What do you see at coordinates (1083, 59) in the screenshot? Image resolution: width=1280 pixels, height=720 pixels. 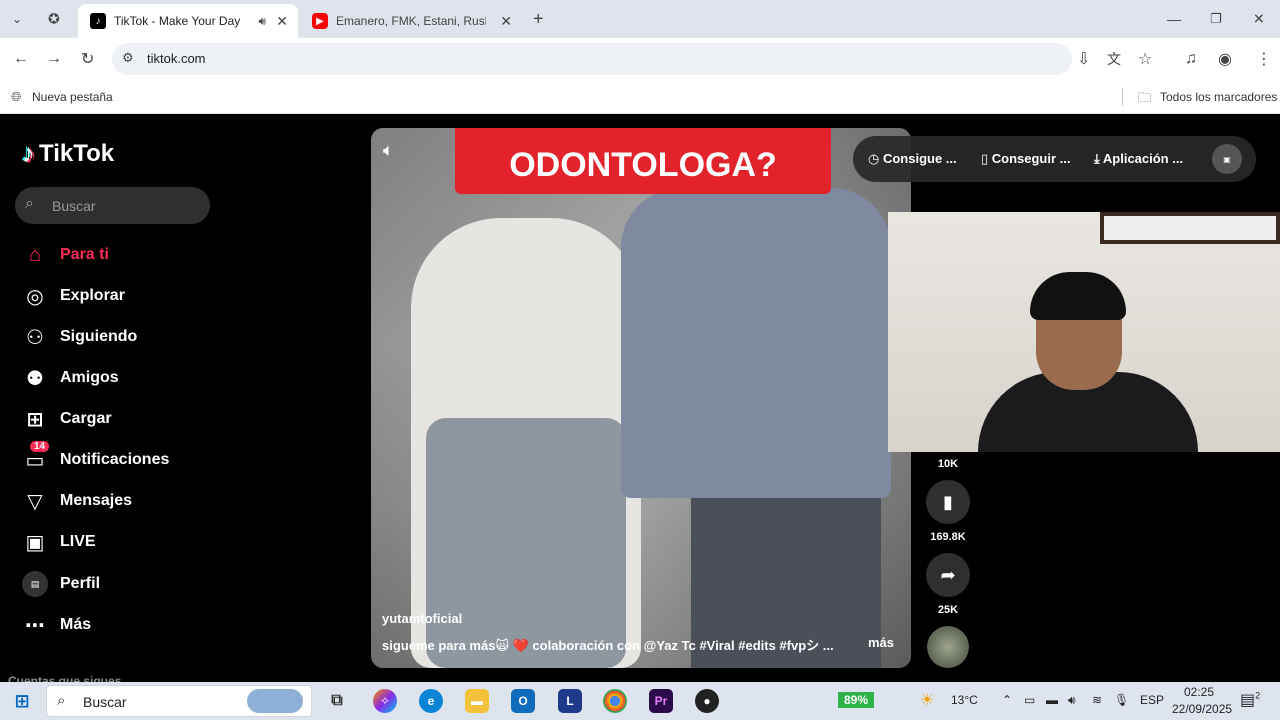 I see `install-app-icon: ⇩` at bounding box center [1083, 59].